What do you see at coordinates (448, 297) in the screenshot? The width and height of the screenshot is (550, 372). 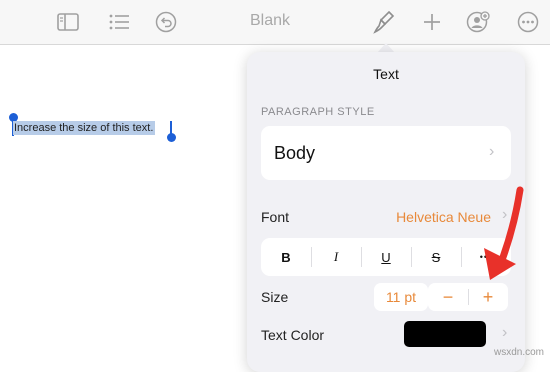 I see `decrease-size-button: −` at bounding box center [448, 297].